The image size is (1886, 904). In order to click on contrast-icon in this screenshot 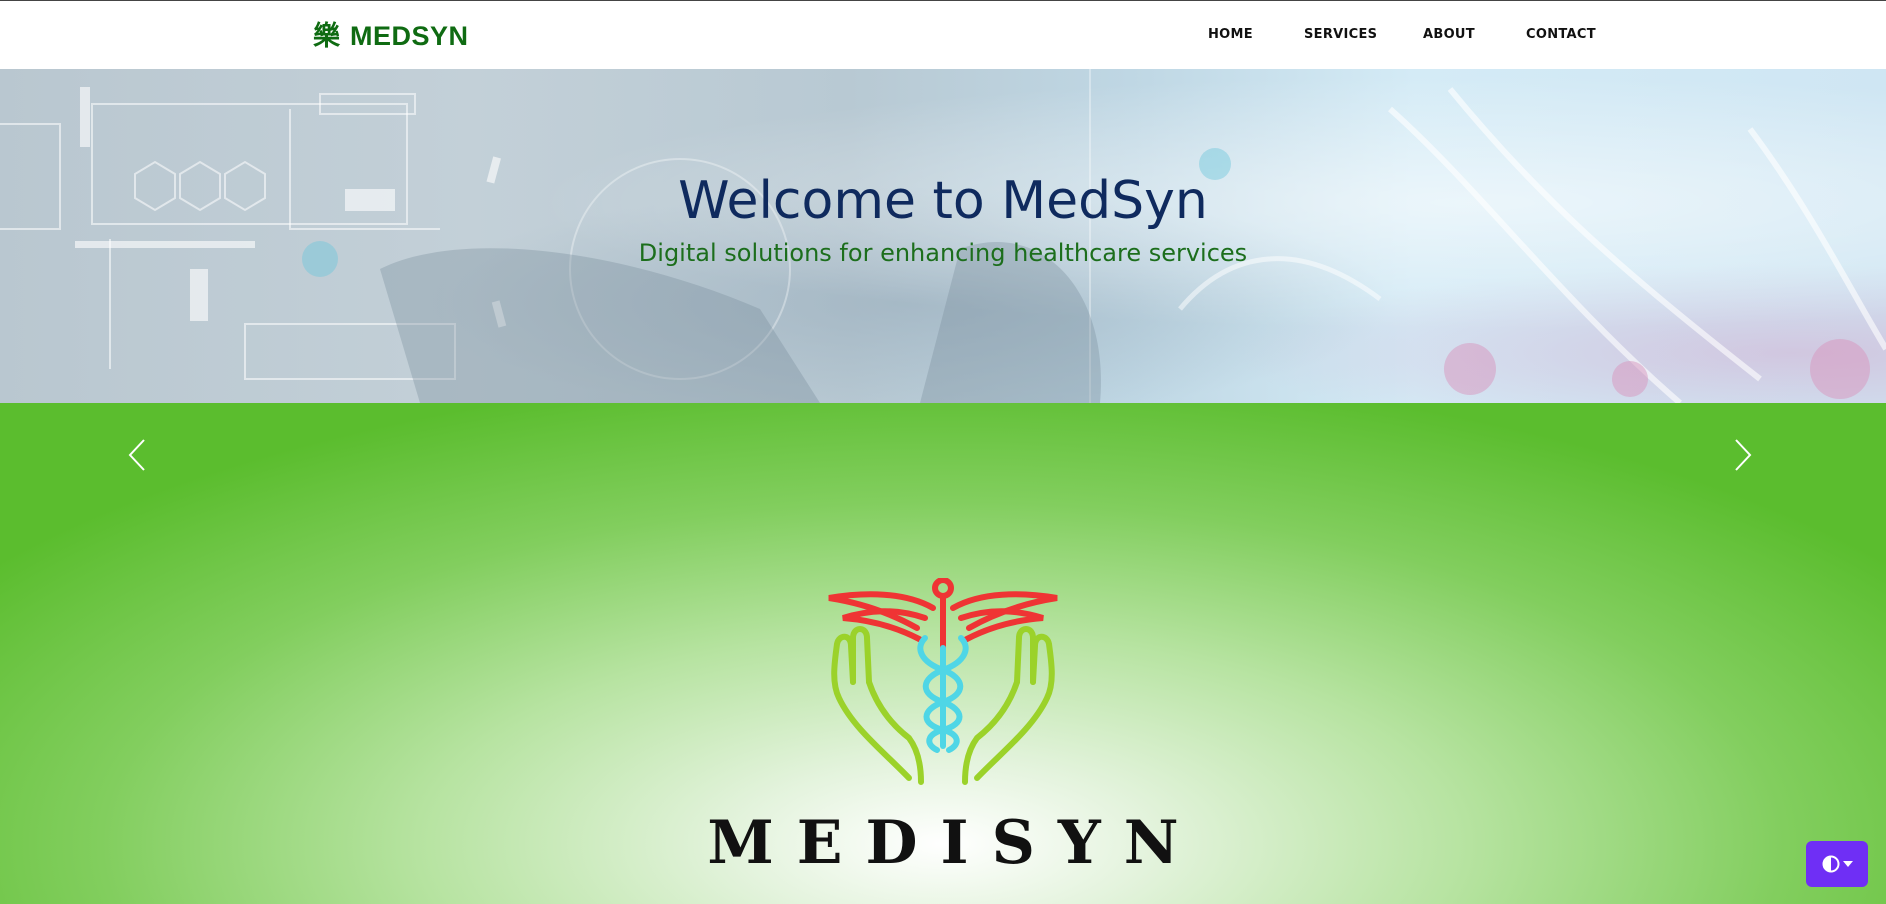, I will do `click(1830, 864)`.